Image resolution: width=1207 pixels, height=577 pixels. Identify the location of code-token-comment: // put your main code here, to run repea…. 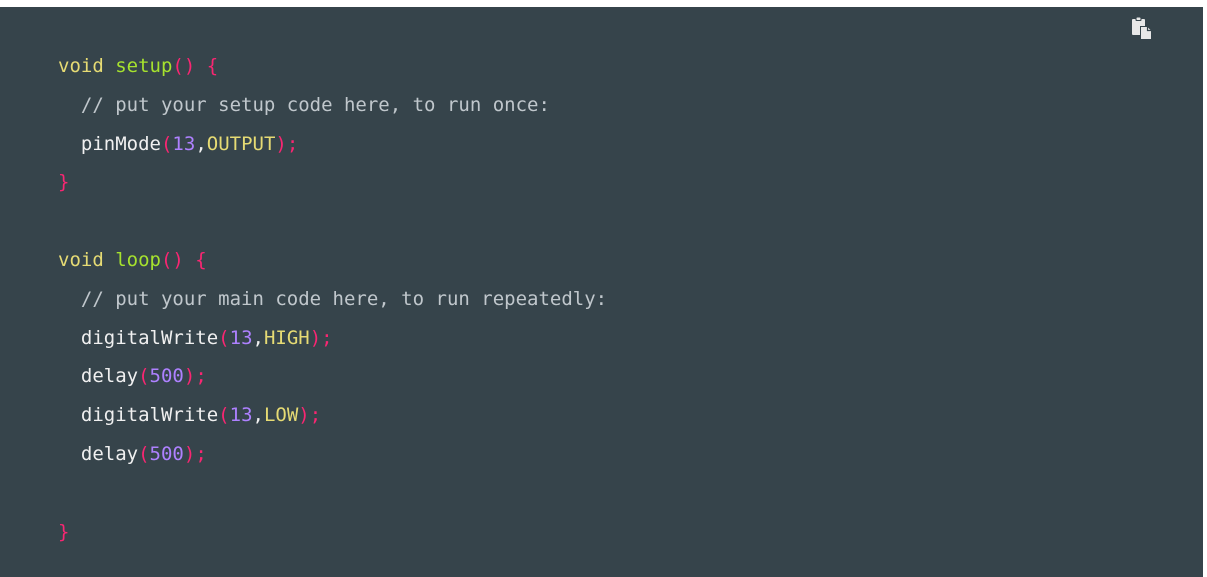
(344, 298).